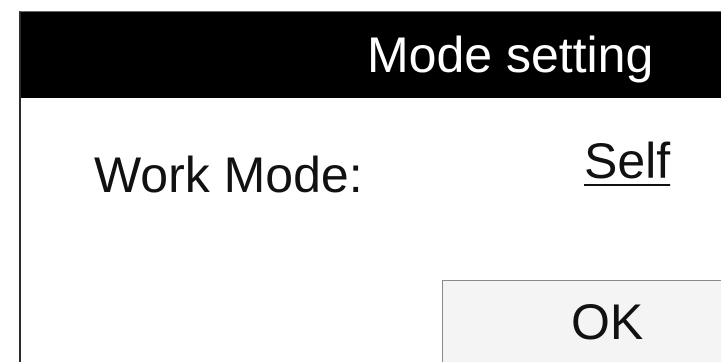 This screenshot has width=721, height=362. What do you see at coordinates (228, 175) in the screenshot?
I see `work-mode-label: Work Mode:` at bounding box center [228, 175].